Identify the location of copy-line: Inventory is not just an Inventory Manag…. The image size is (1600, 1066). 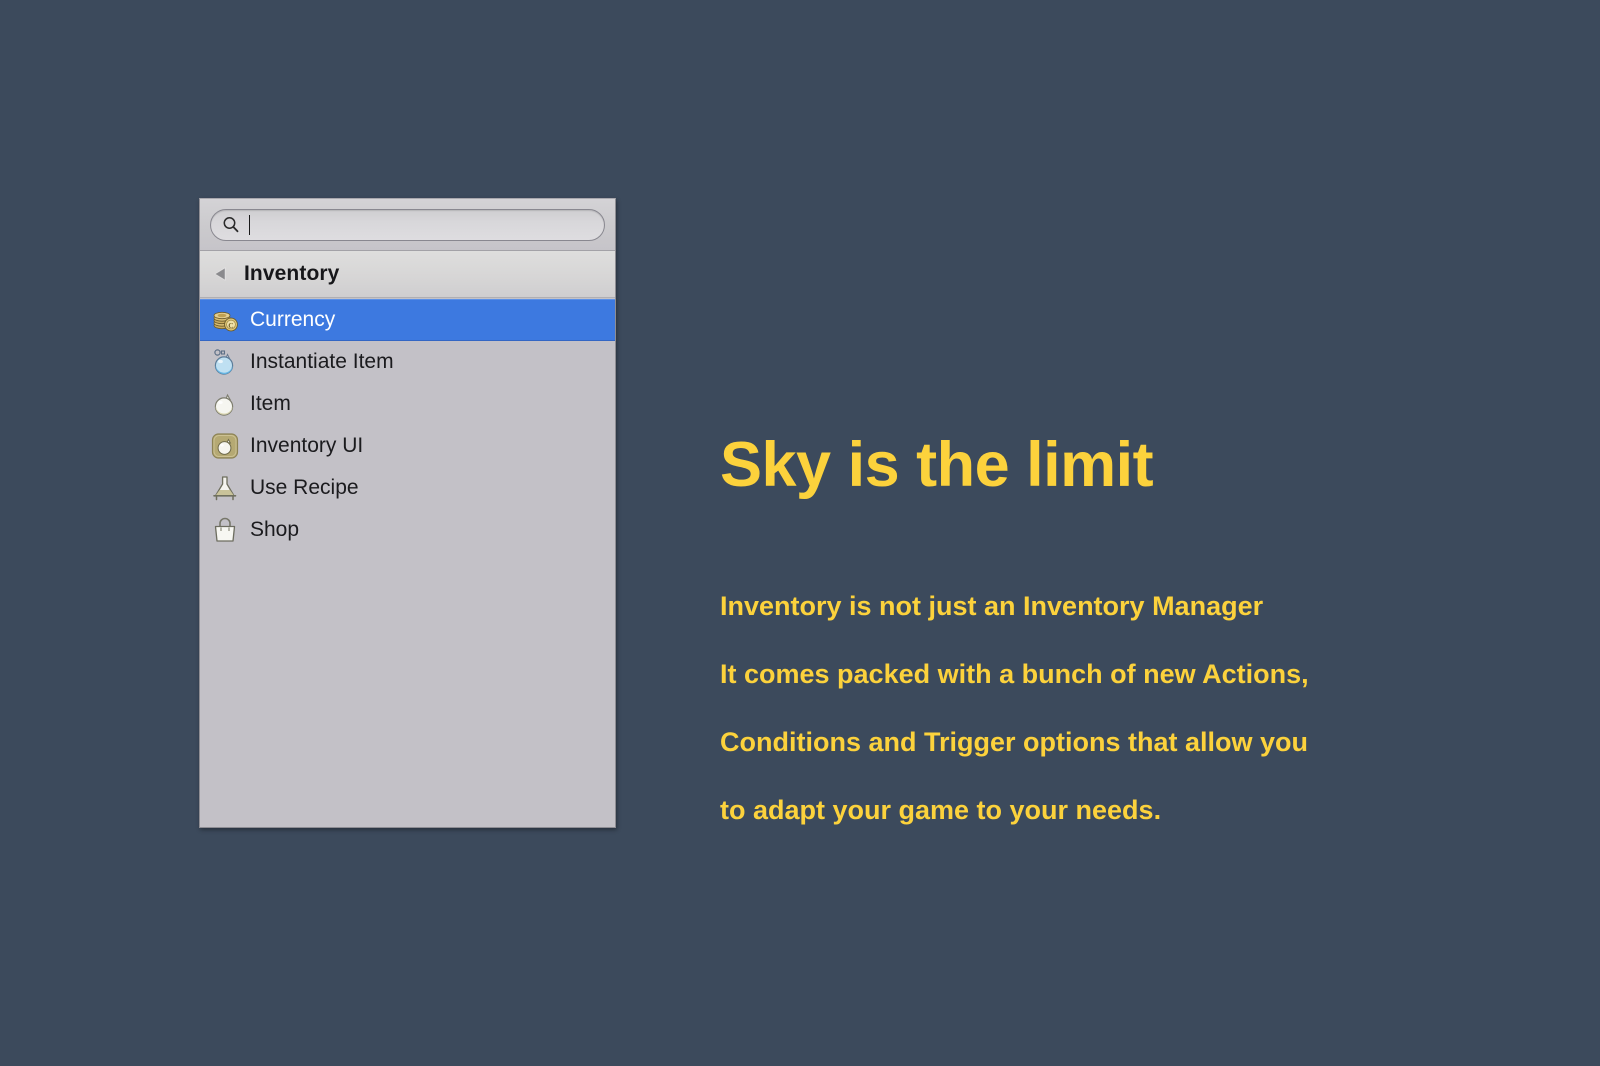
(992, 606).